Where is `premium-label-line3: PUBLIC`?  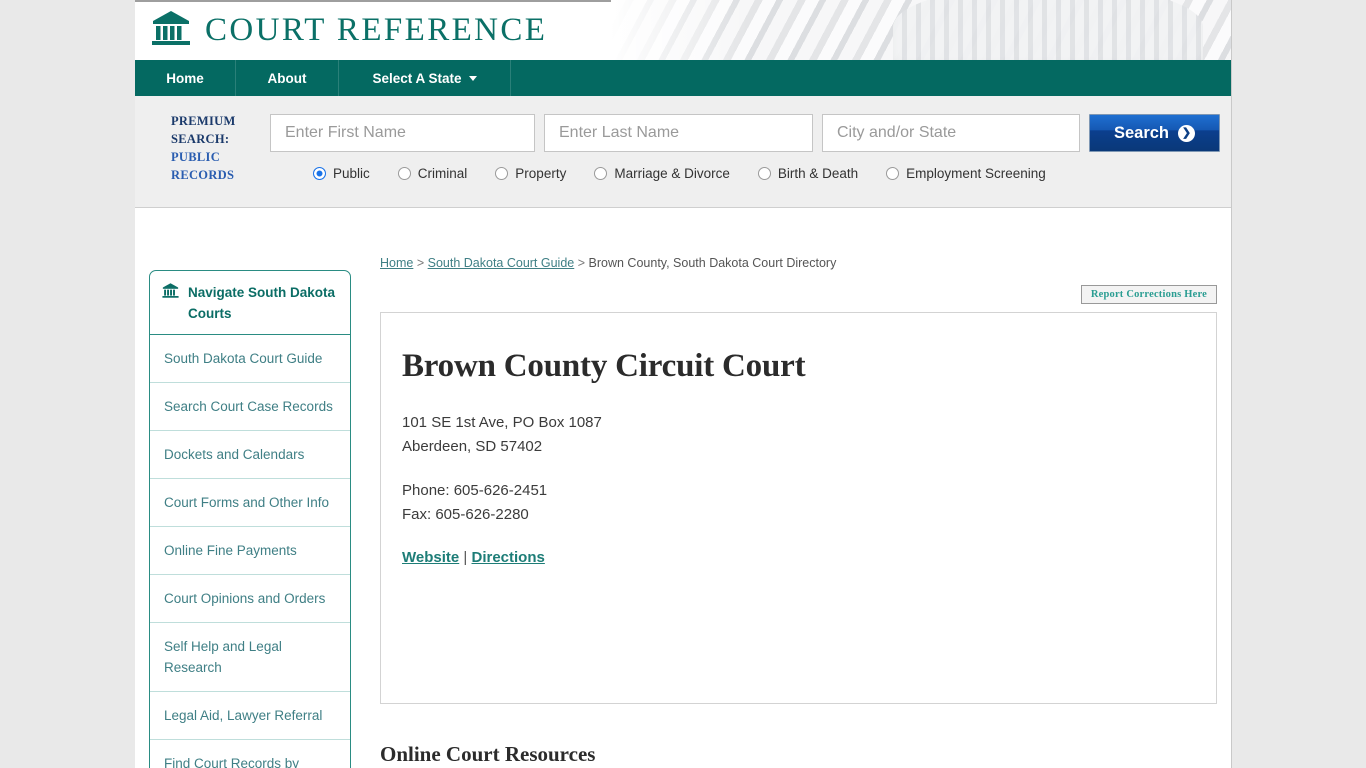
premium-label-line3: PUBLIC is located at coordinates (217, 157).